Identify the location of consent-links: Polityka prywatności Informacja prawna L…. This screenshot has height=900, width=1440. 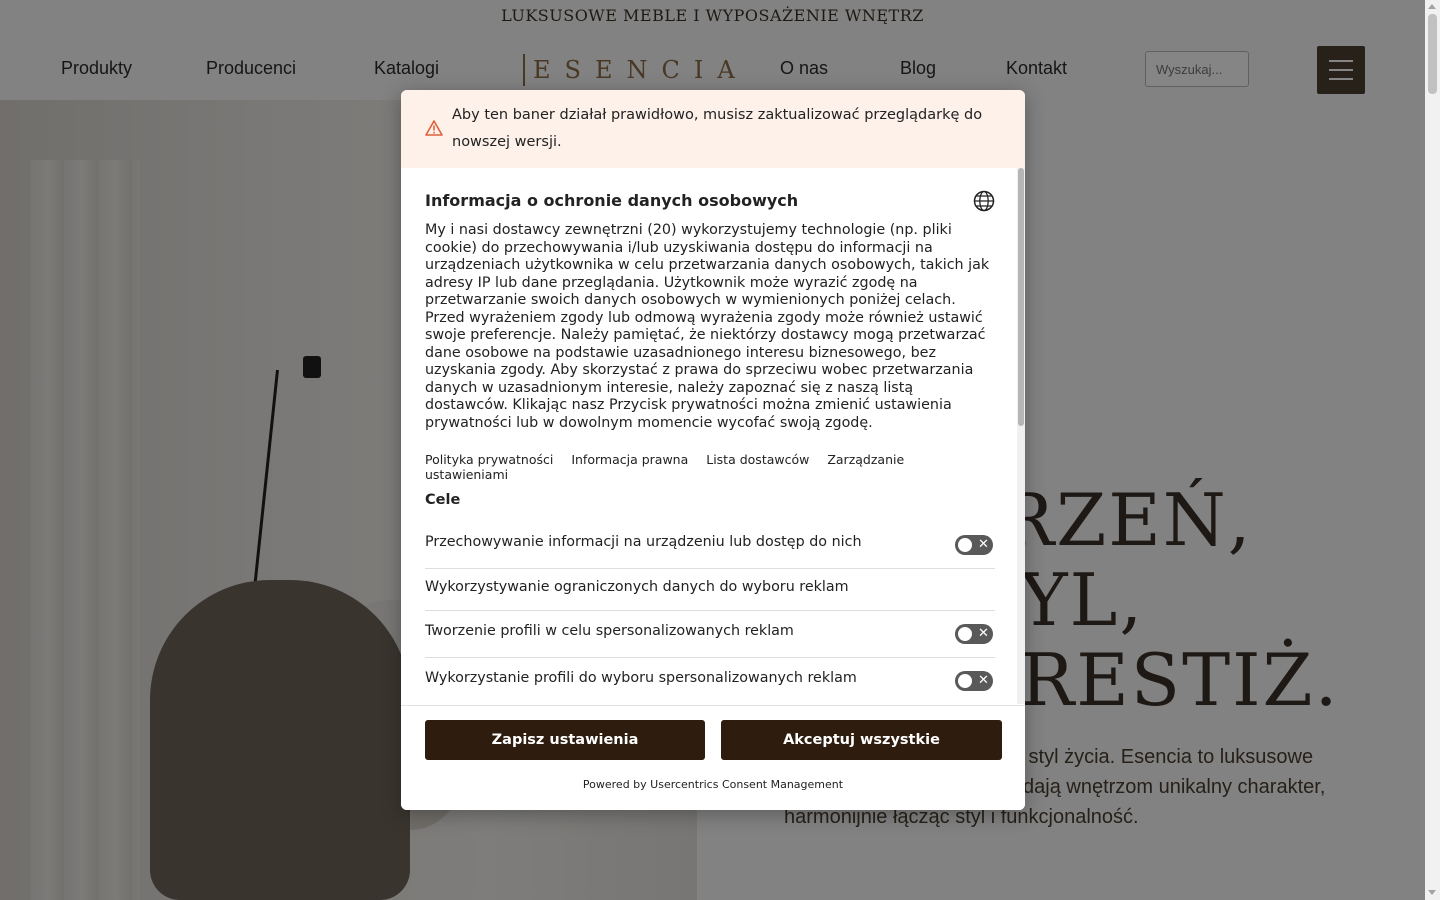
(715, 467).